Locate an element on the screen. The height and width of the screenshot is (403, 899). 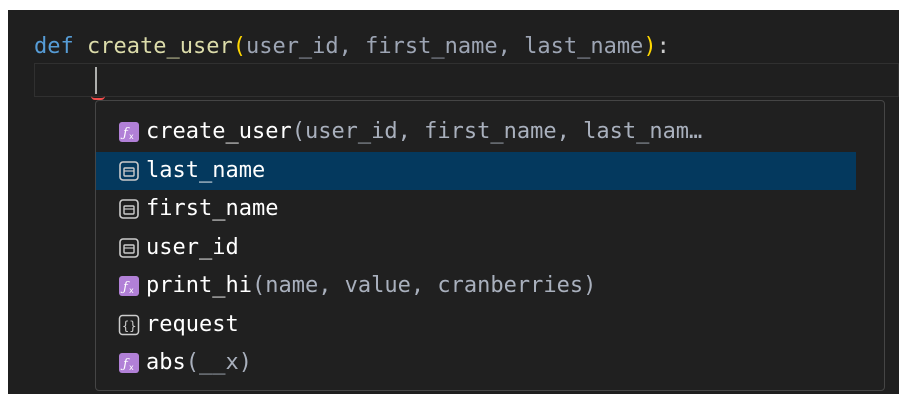
colon: : is located at coordinates (663, 46).